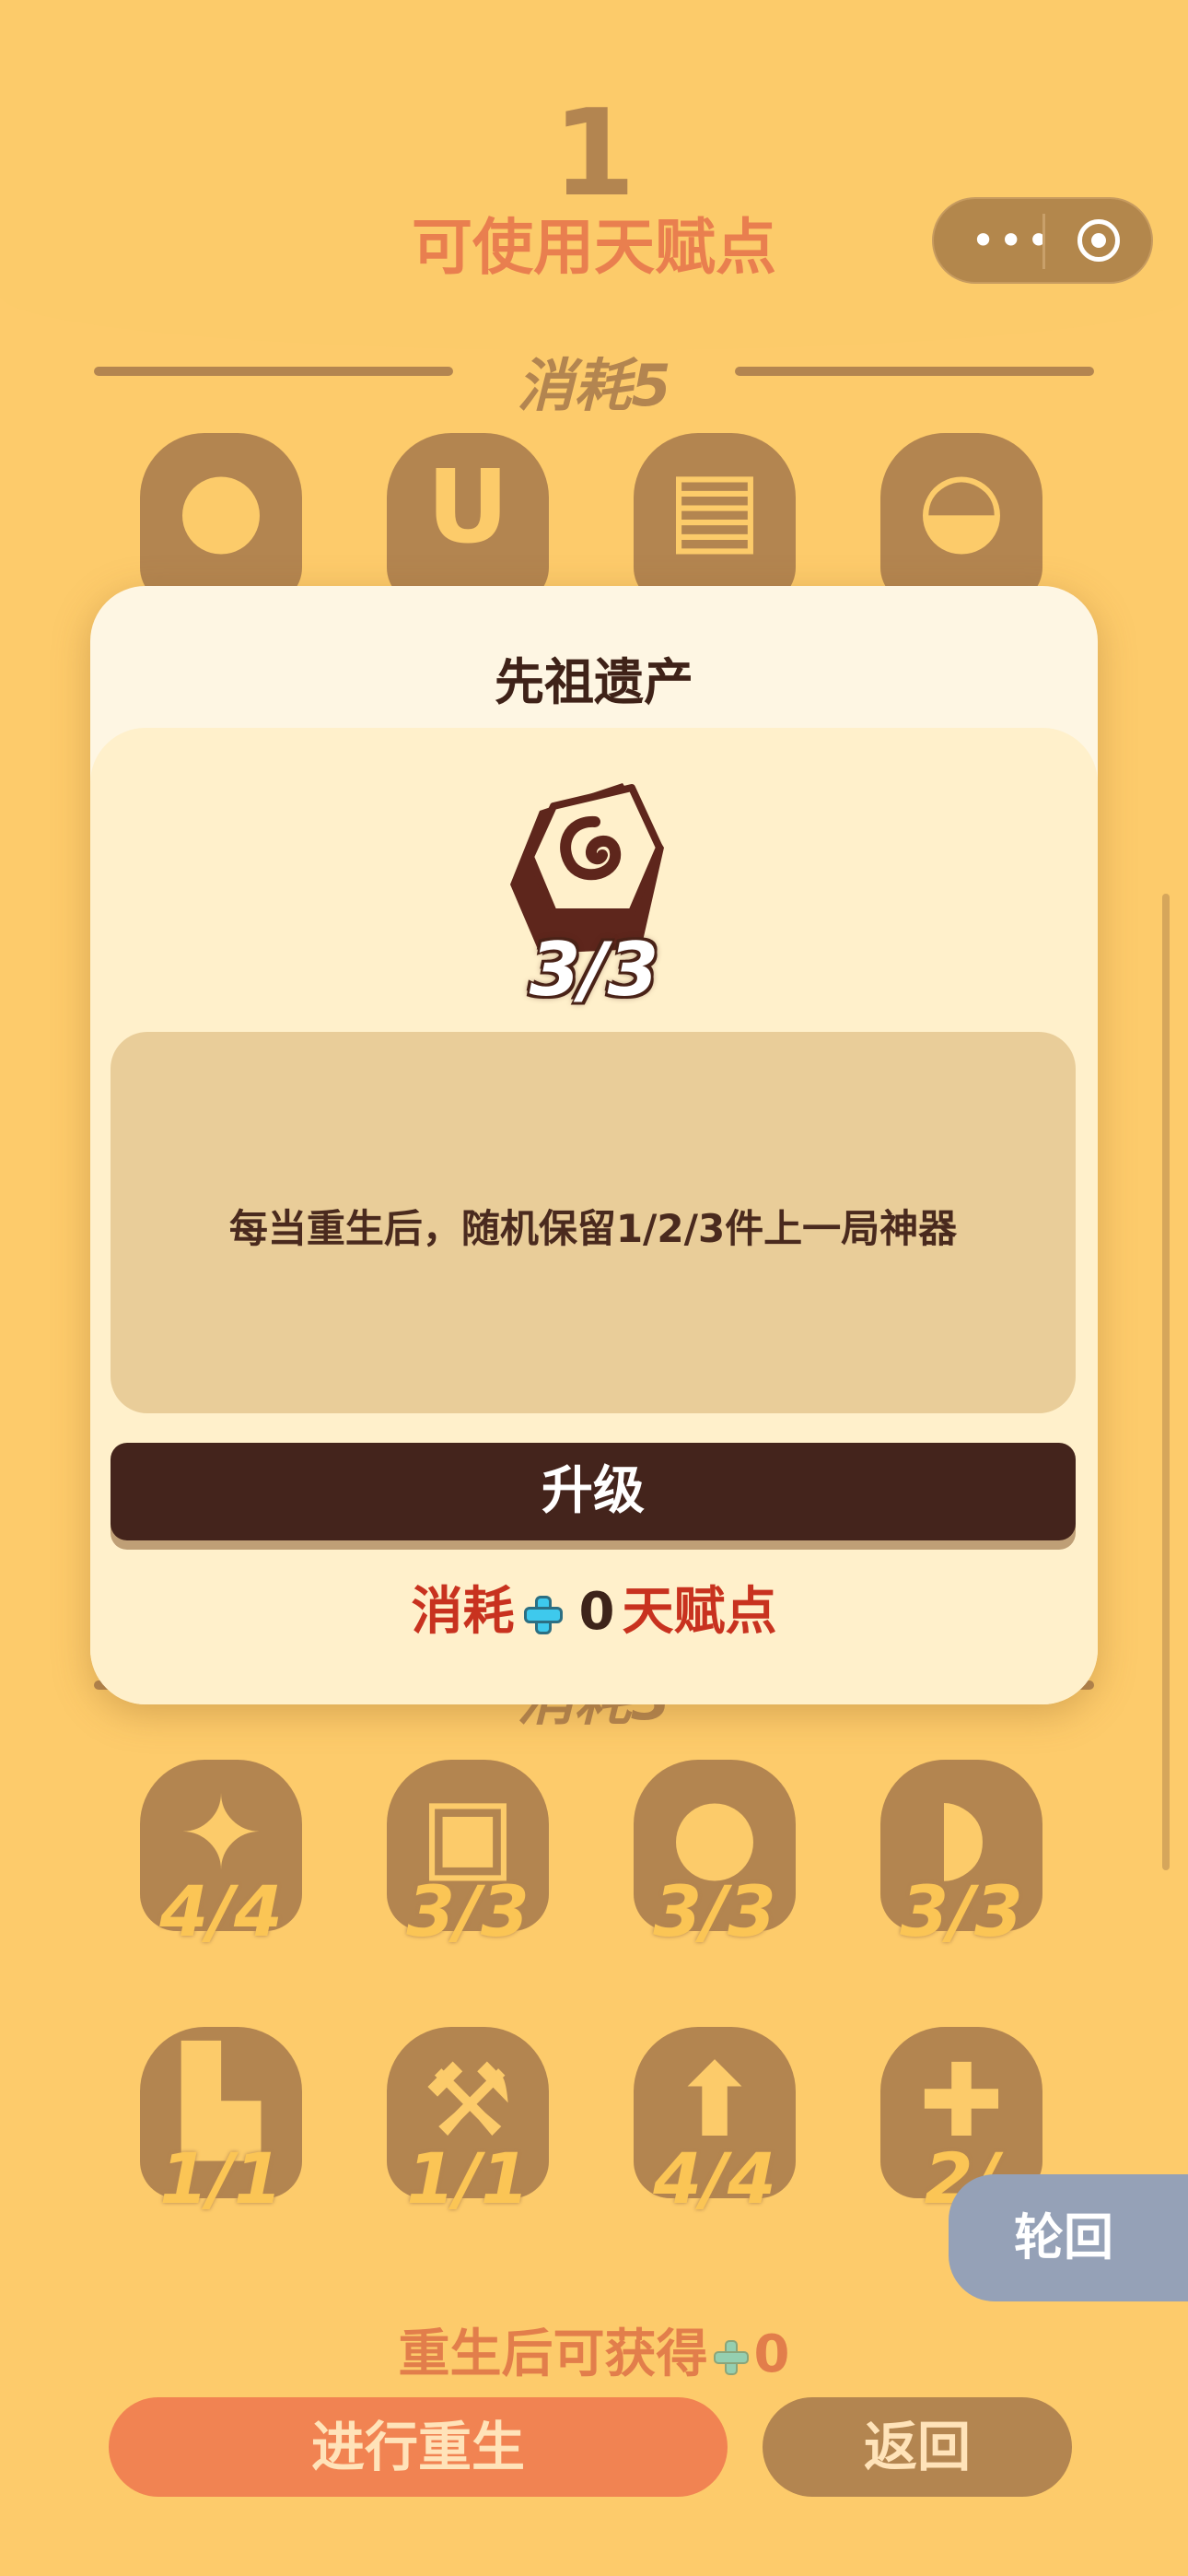  What do you see at coordinates (1166, 1382) in the screenshot?
I see `scrollbar` at bounding box center [1166, 1382].